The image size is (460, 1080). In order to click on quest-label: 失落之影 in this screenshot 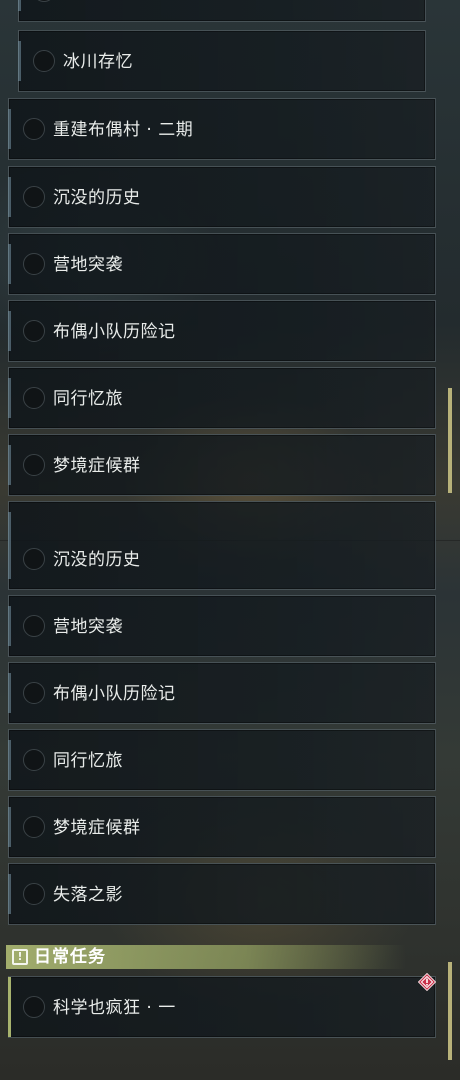, I will do `click(88, 895)`.